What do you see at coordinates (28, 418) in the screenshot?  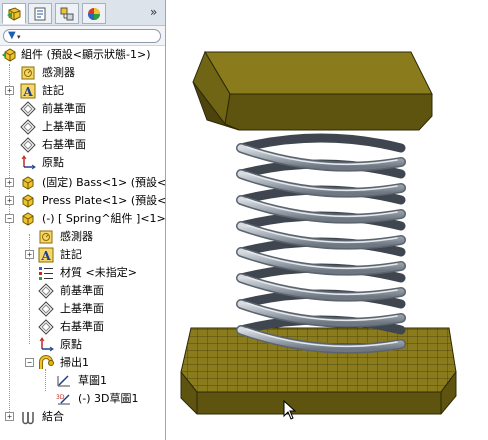 I see `mates-icon` at bounding box center [28, 418].